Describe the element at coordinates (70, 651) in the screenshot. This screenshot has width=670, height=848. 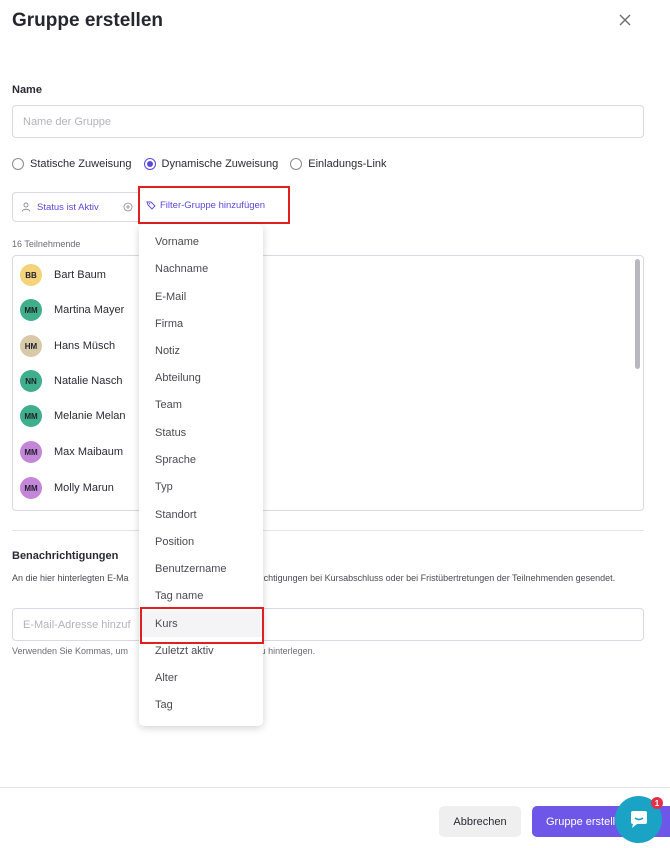
I see `email-hint-start: Verwenden Sie Kommas, um` at that location.